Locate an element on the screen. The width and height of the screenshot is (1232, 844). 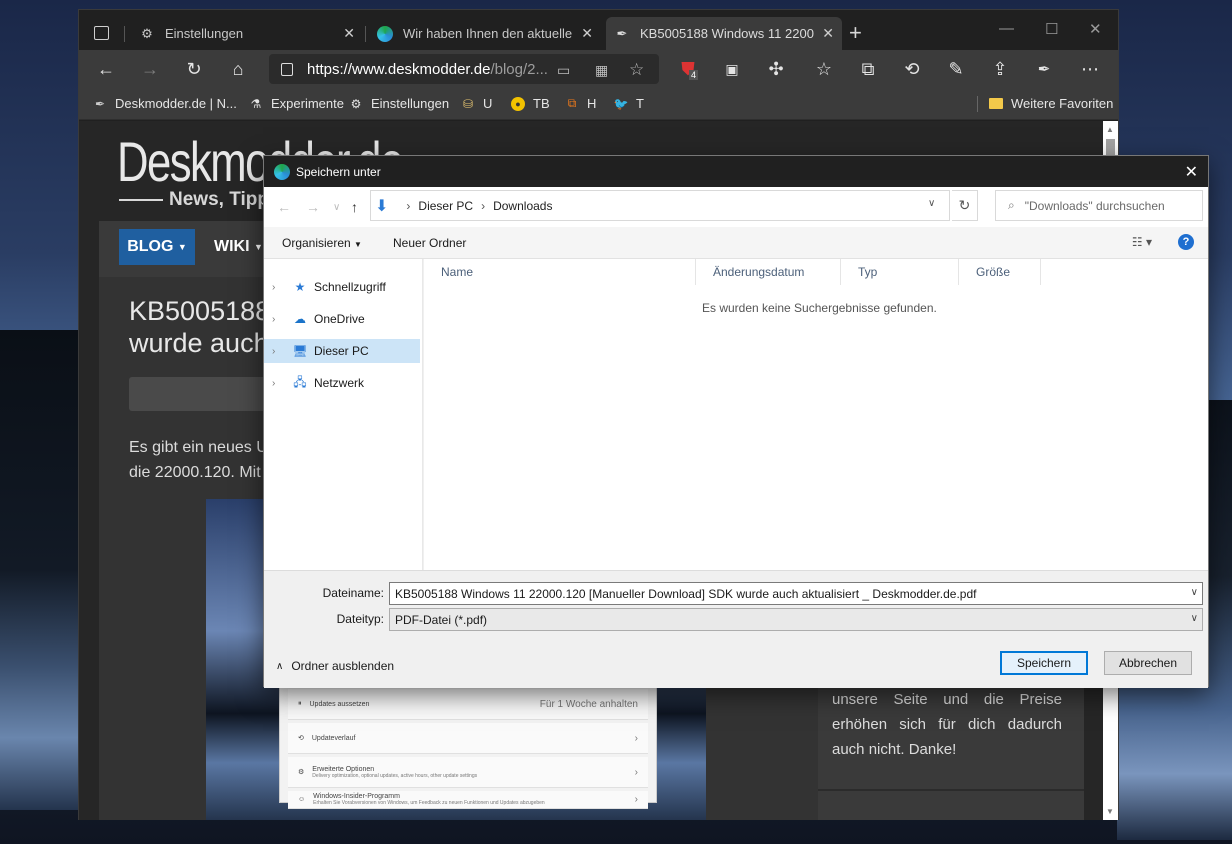
other-favorites-folder: Weitere Favoriten is located at coordinates (1051, 103).